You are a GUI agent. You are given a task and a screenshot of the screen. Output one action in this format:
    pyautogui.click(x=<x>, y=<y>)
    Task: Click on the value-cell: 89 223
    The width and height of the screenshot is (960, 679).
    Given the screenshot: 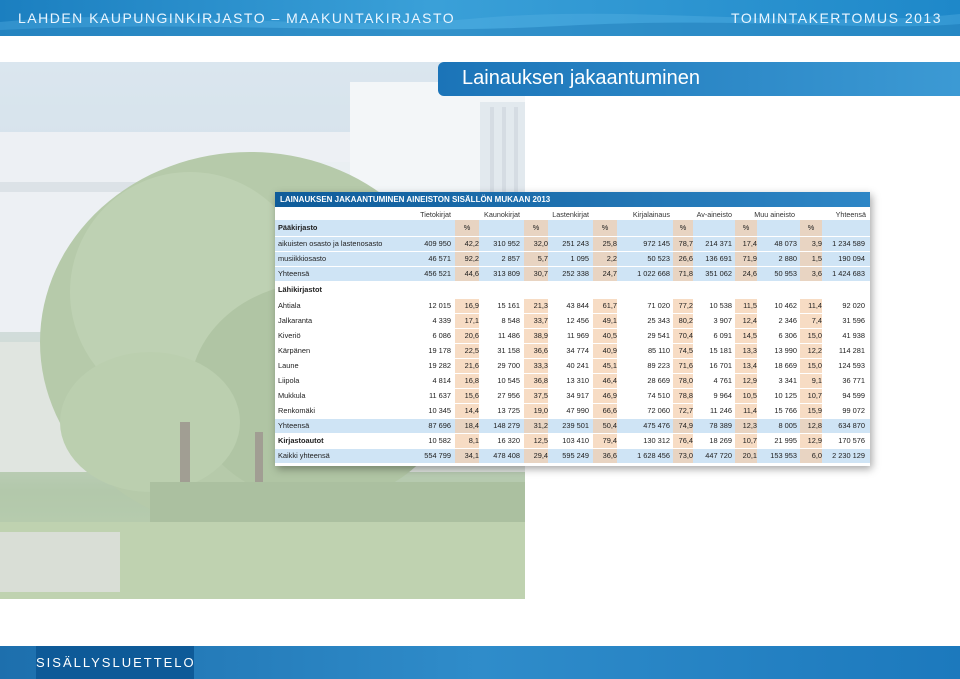 What is the action you would take?
    pyautogui.click(x=658, y=365)
    